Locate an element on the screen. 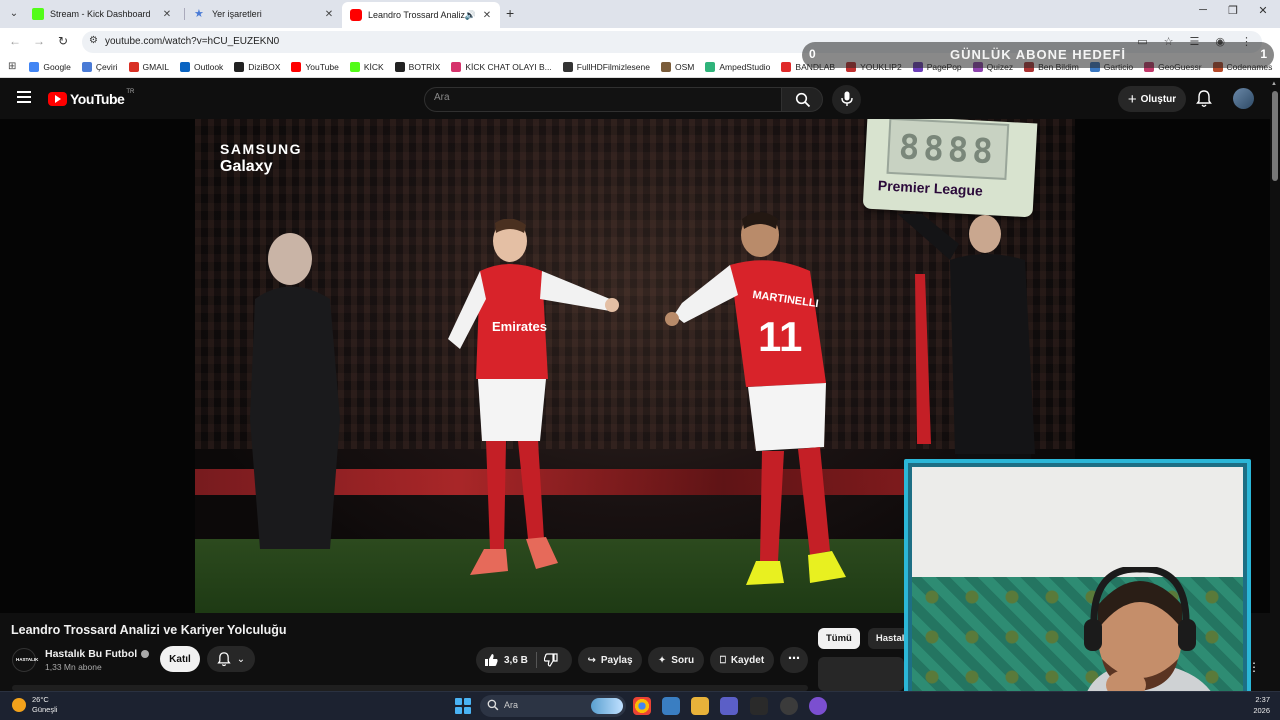 The height and width of the screenshot is (720, 1280). apps-grid-icon: ⊞ is located at coordinates (12, 66).